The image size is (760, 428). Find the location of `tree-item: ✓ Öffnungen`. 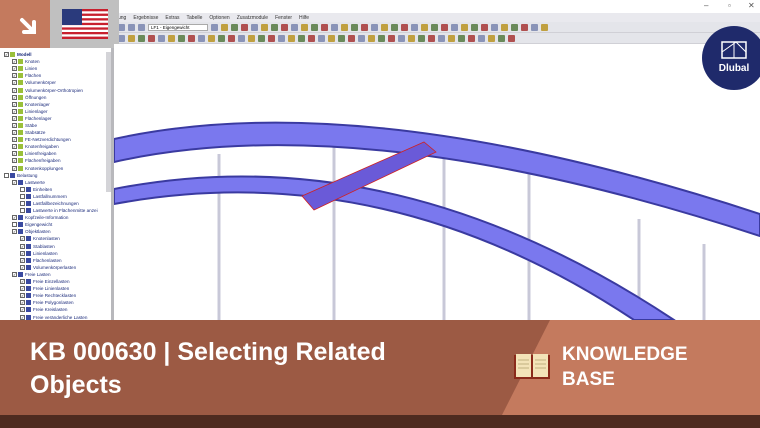

tree-item: ✓ Öffnungen is located at coordinates (55, 97).